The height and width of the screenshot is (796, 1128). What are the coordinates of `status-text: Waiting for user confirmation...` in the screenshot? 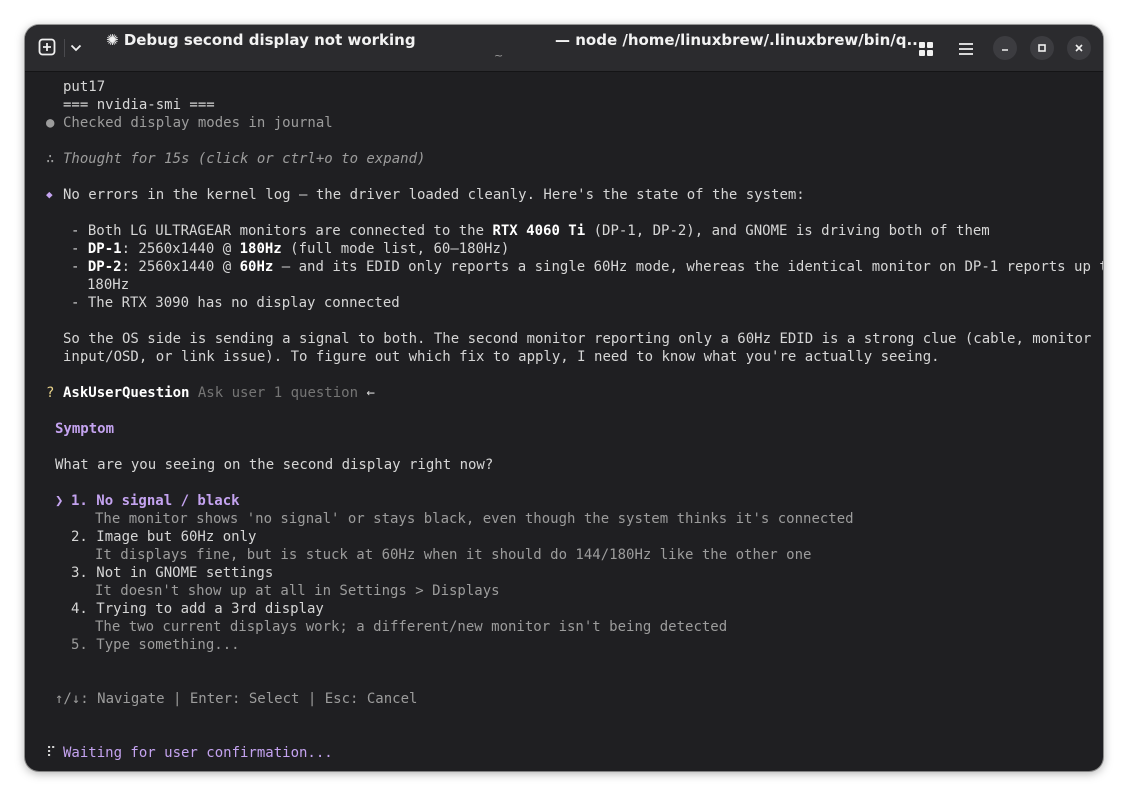 It's located at (198, 753).